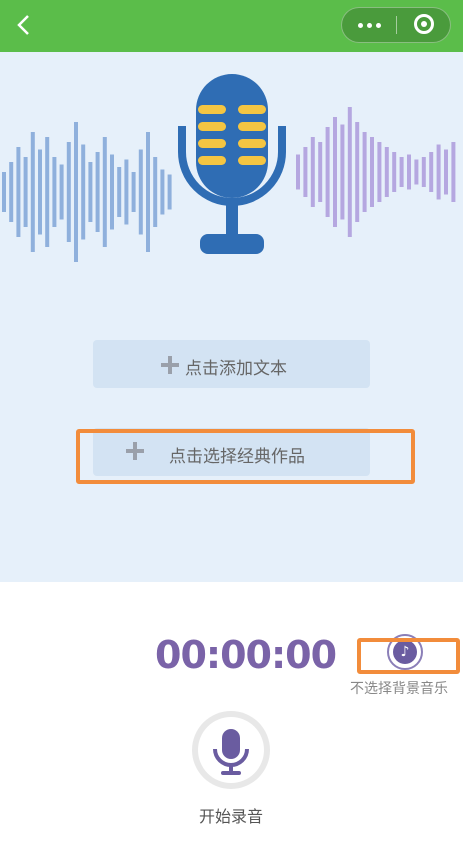 The width and height of the screenshot is (463, 857). I want to click on chevron-left-icon, so click(24, 25).